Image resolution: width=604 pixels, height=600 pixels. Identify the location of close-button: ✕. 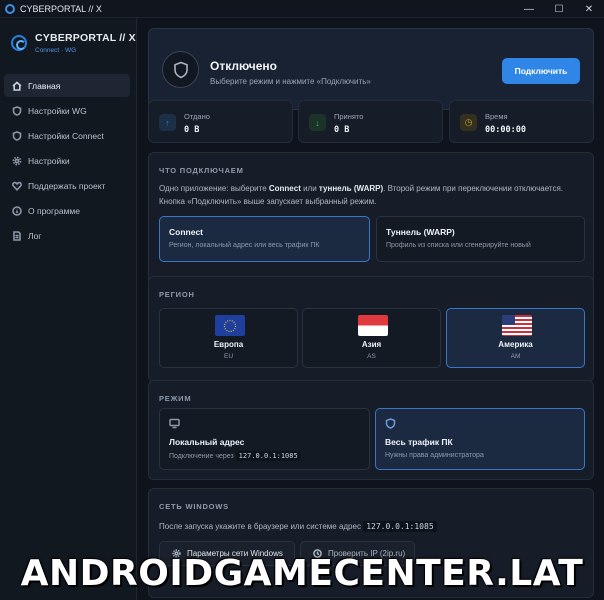
(589, 9).